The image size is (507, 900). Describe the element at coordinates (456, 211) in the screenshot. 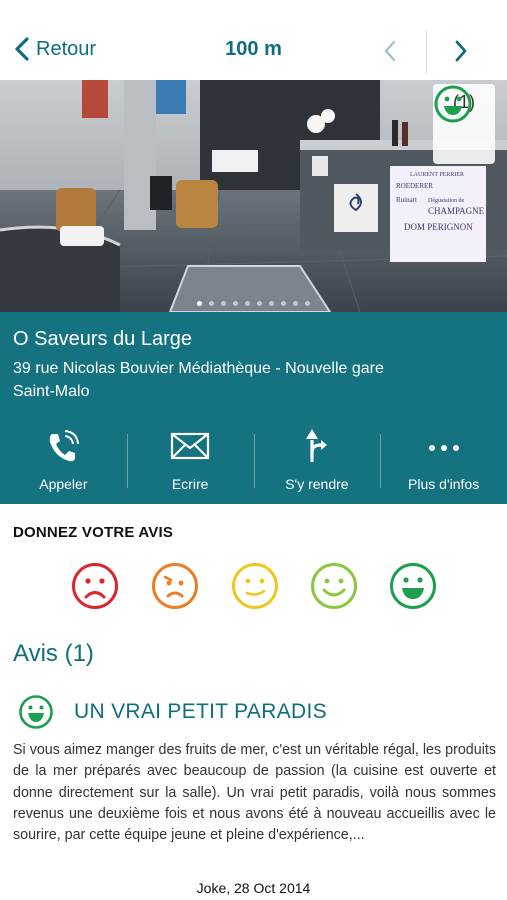

I see `sign-text: CHAMPAGNE` at that location.